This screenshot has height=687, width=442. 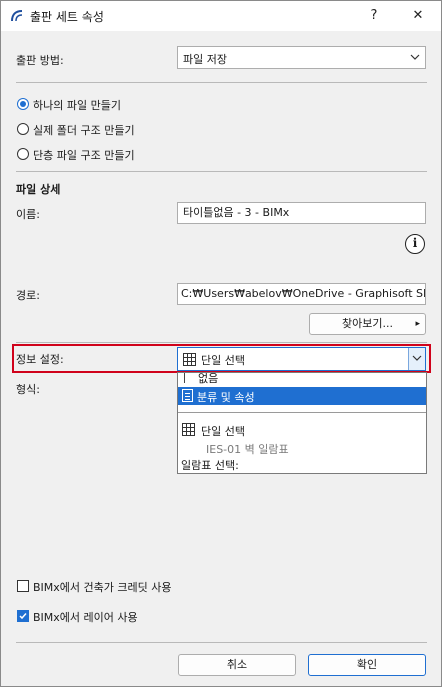 I want to click on checkbox, so click(x=23, y=586).